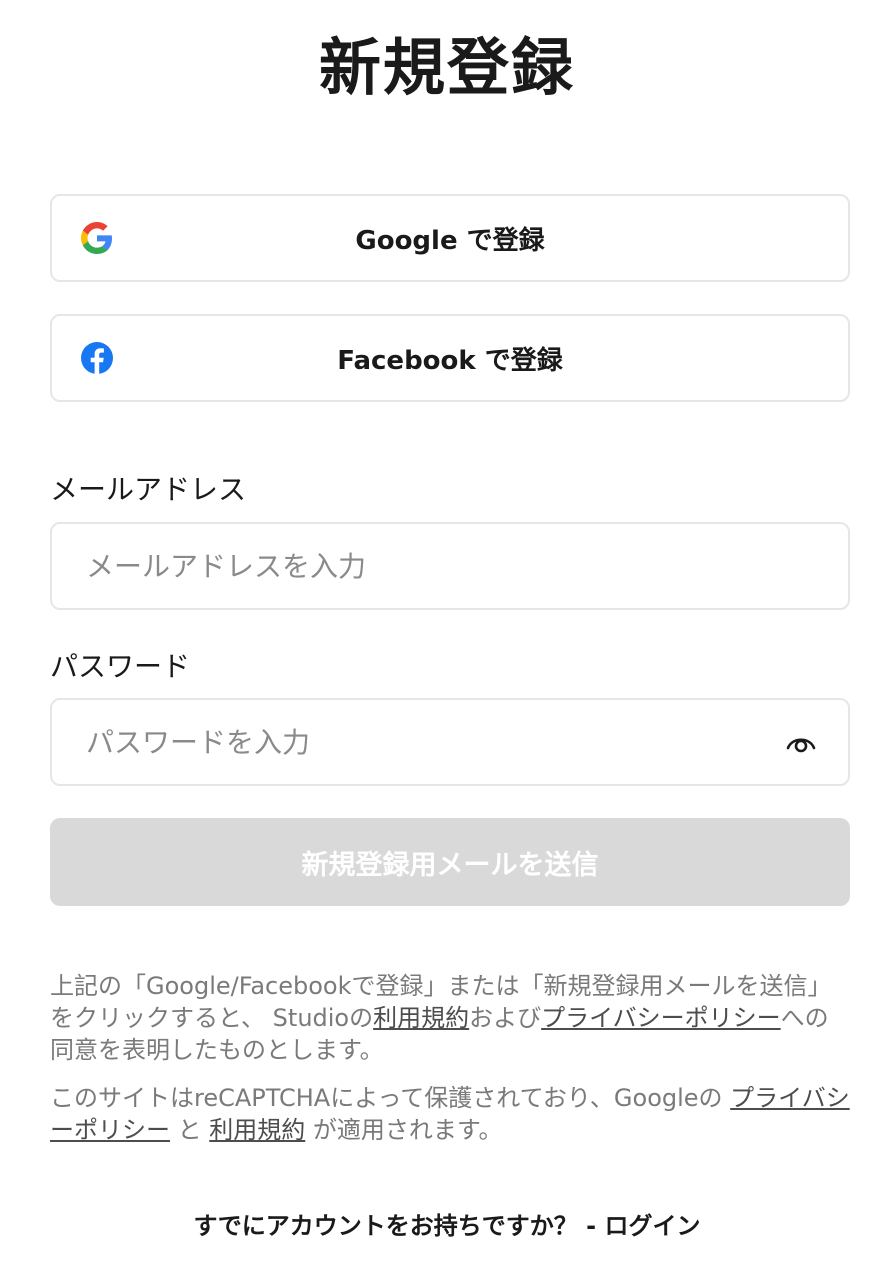 Image resolution: width=894 pixels, height=1280 pixels. I want to click on page-title: 新規登録, so click(446, 67).